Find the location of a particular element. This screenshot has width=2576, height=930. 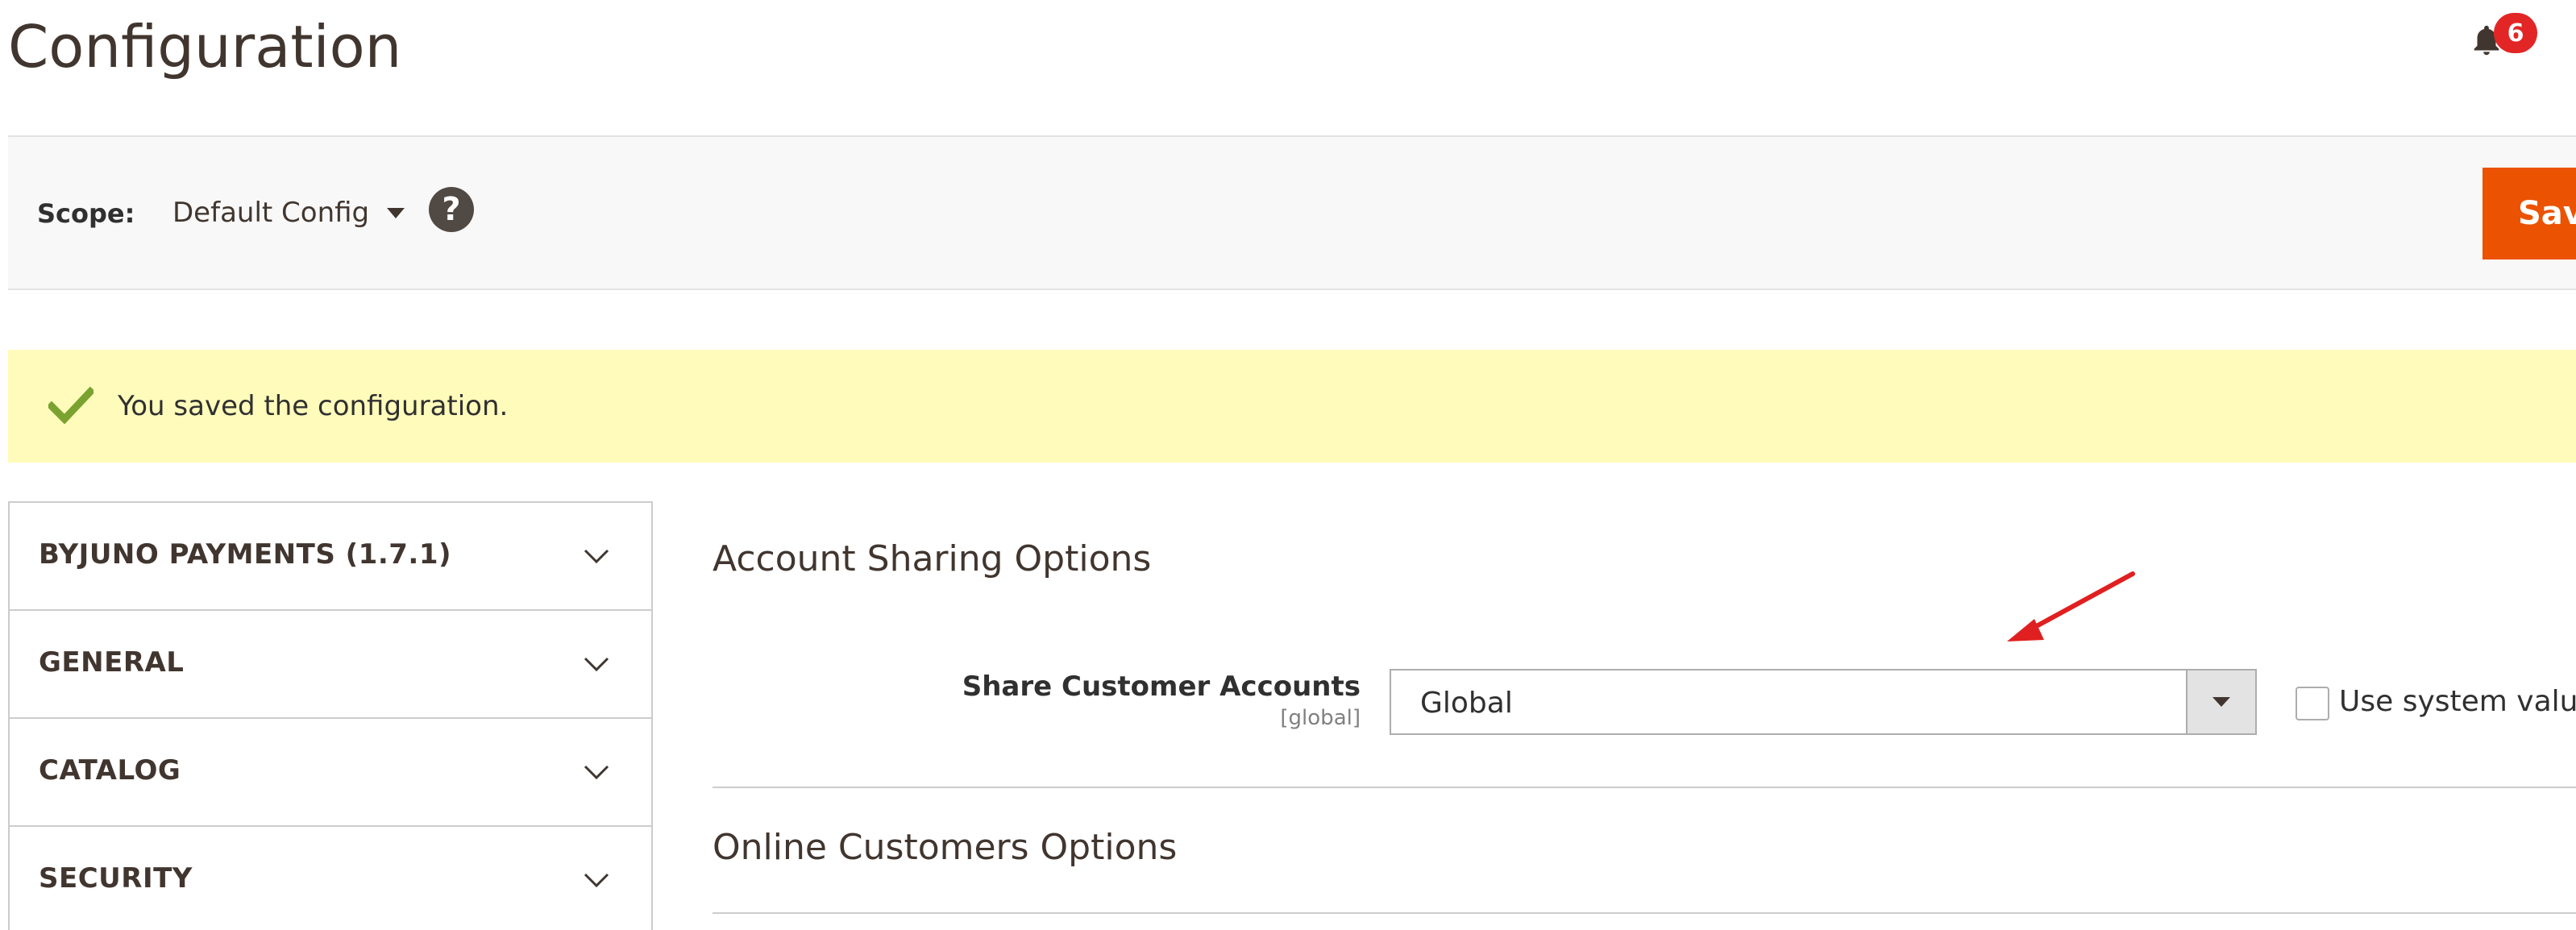

notification-count-badge: 6 is located at coordinates (2515, 33).